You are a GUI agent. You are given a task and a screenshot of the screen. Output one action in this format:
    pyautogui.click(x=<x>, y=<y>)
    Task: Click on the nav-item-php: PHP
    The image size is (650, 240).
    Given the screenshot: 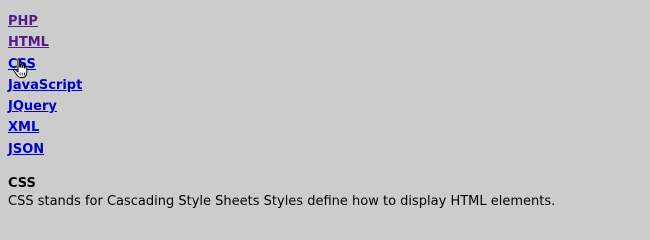 What is the action you would take?
    pyautogui.click(x=45, y=21)
    